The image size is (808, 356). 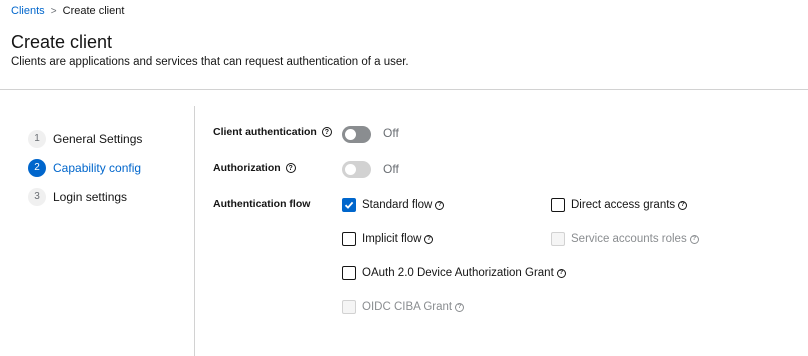 I want to click on service-accounts-roles-label-text: Service accounts roles, so click(x=629, y=239).